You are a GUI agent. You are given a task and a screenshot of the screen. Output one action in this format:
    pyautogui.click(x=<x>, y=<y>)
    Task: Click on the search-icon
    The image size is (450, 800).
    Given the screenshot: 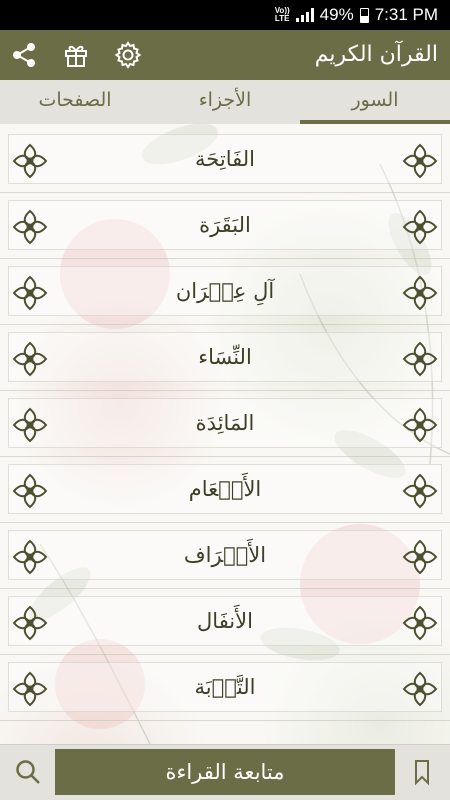 What is the action you would take?
    pyautogui.click(x=28, y=772)
    